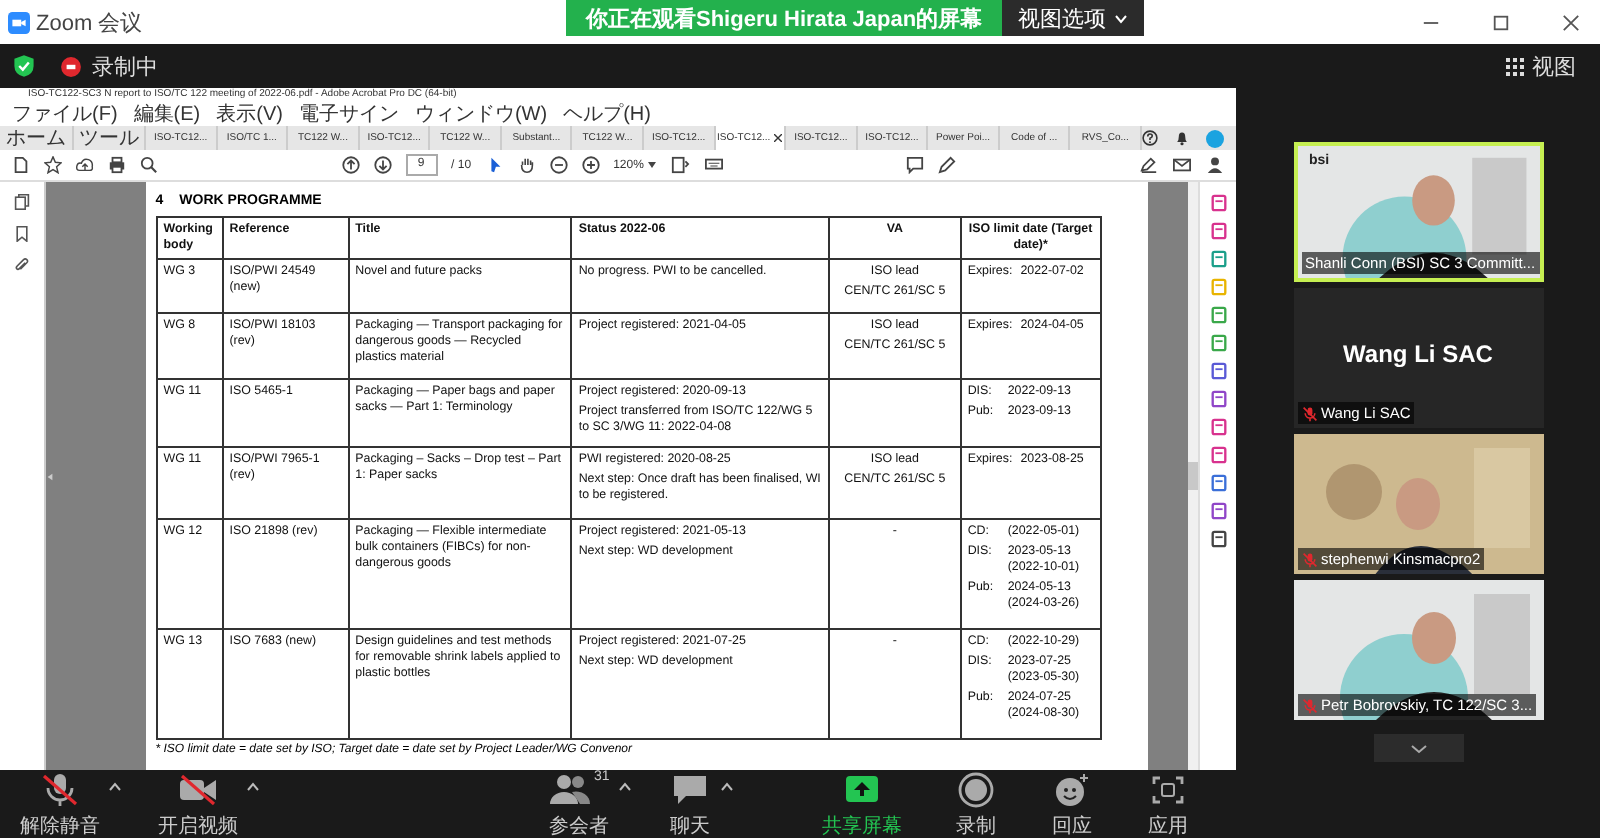 The image size is (1600, 838). Describe the element at coordinates (125, 67) in the screenshot. I see `recording-label: 录制中` at that location.